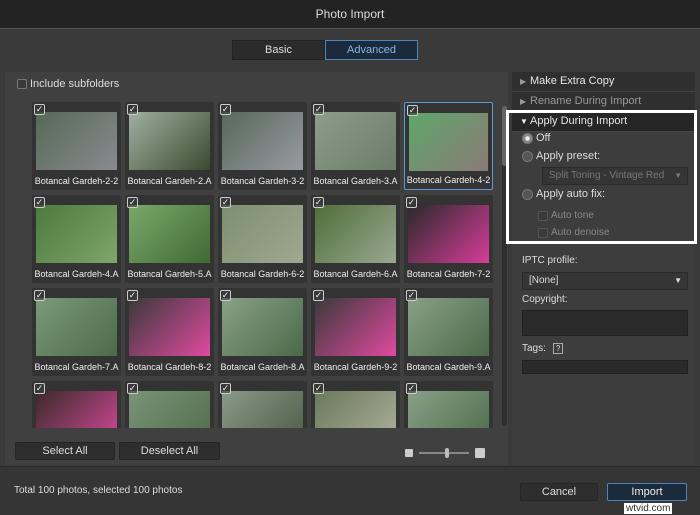 The image size is (700, 515). I want to click on iptc-profile-label: IPTC profile:, so click(550, 260).